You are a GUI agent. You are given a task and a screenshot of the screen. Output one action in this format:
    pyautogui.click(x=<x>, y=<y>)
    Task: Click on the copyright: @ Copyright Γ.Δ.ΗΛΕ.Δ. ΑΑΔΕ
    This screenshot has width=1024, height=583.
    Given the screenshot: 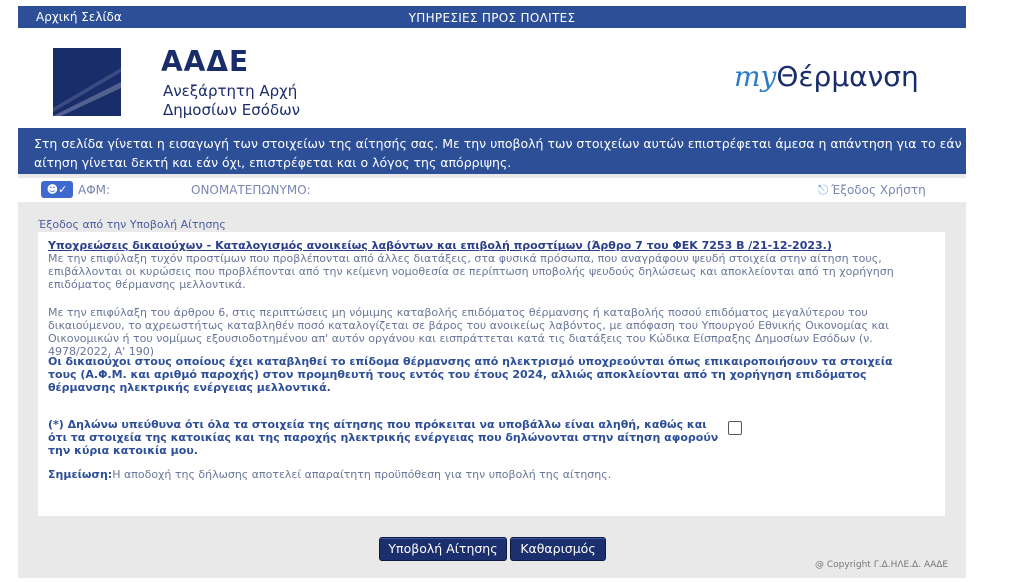 What is the action you would take?
    pyautogui.click(x=882, y=565)
    